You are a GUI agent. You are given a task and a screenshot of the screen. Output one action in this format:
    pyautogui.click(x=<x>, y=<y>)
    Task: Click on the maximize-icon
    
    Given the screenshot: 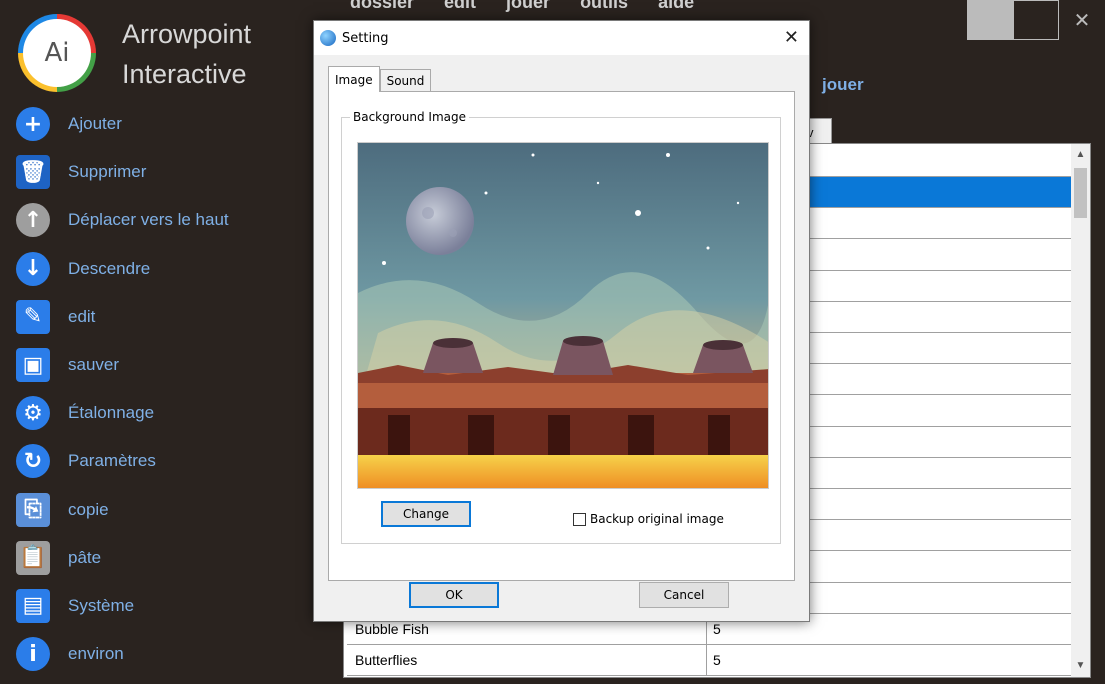 What is the action you would take?
    pyautogui.click(x=1036, y=20)
    